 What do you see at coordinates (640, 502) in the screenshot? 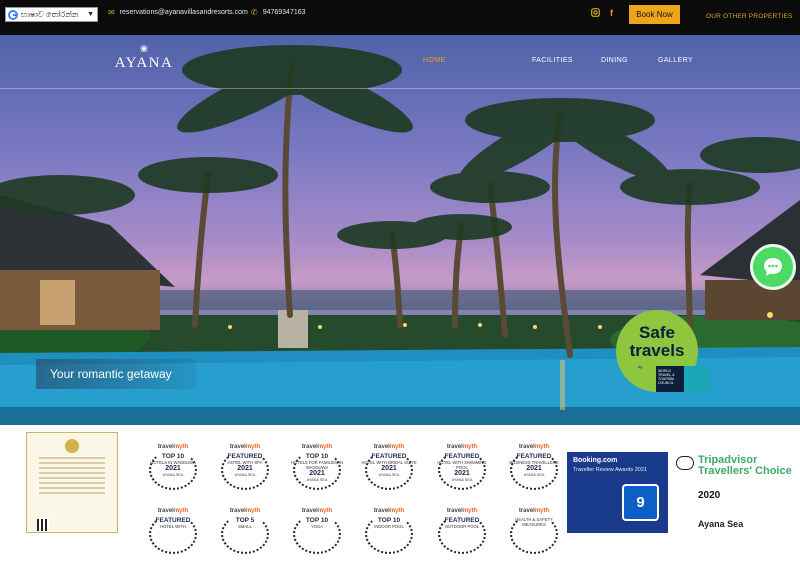
I see `booking-score: 9` at bounding box center [640, 502].